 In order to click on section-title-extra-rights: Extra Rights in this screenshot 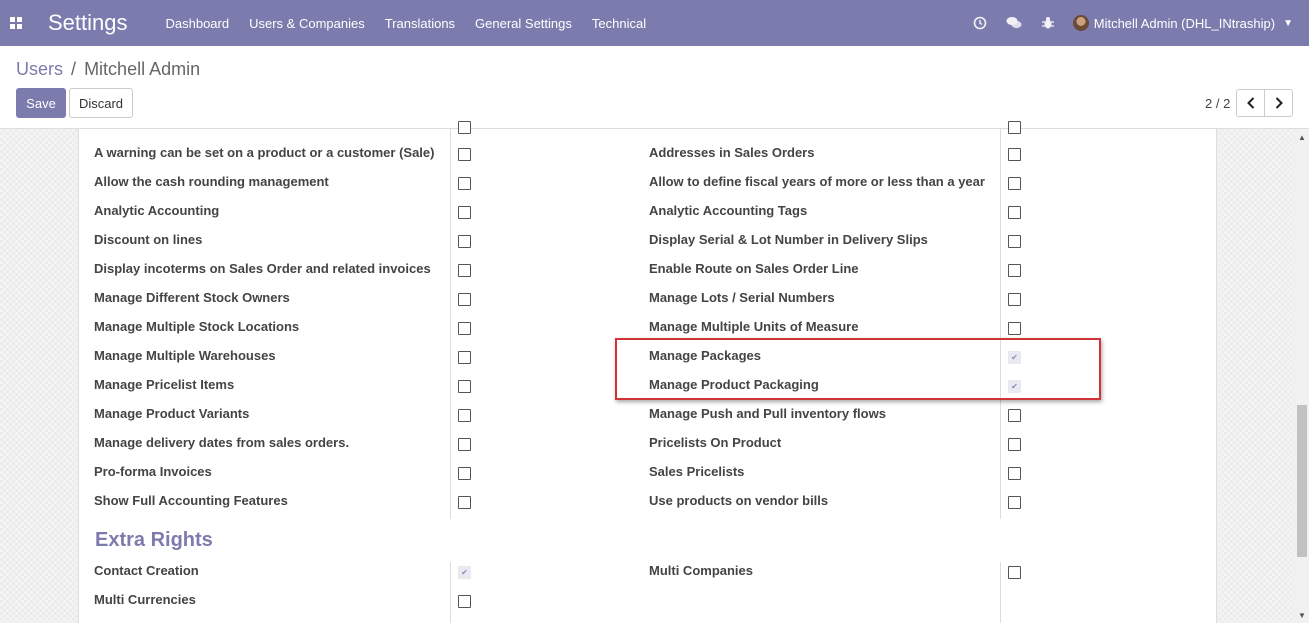, I will do `click(154, 540)`.